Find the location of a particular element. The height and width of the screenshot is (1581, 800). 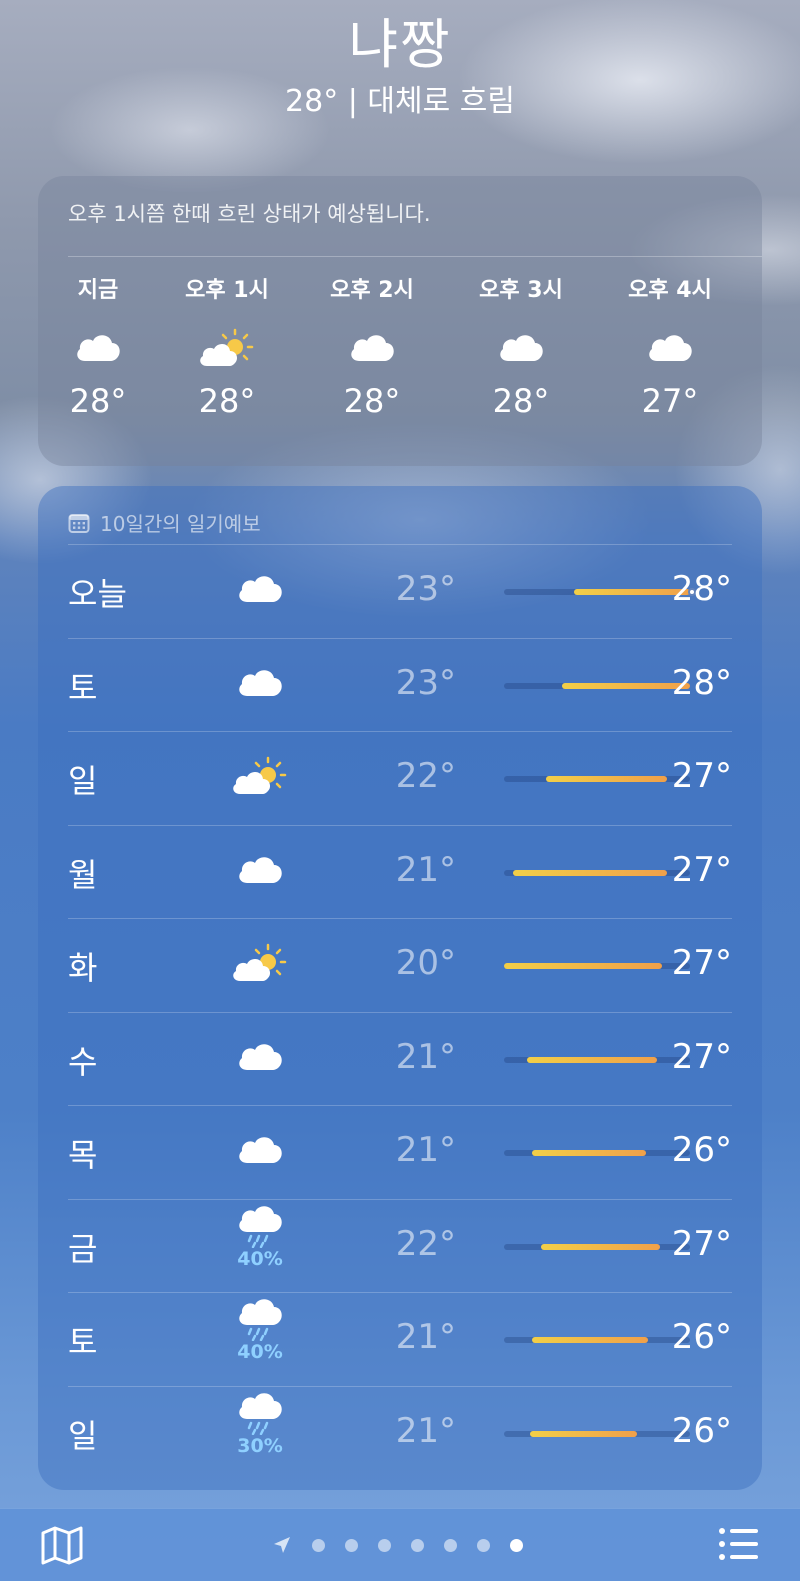

day-name: 금 is located at coordinates (83, 1248).